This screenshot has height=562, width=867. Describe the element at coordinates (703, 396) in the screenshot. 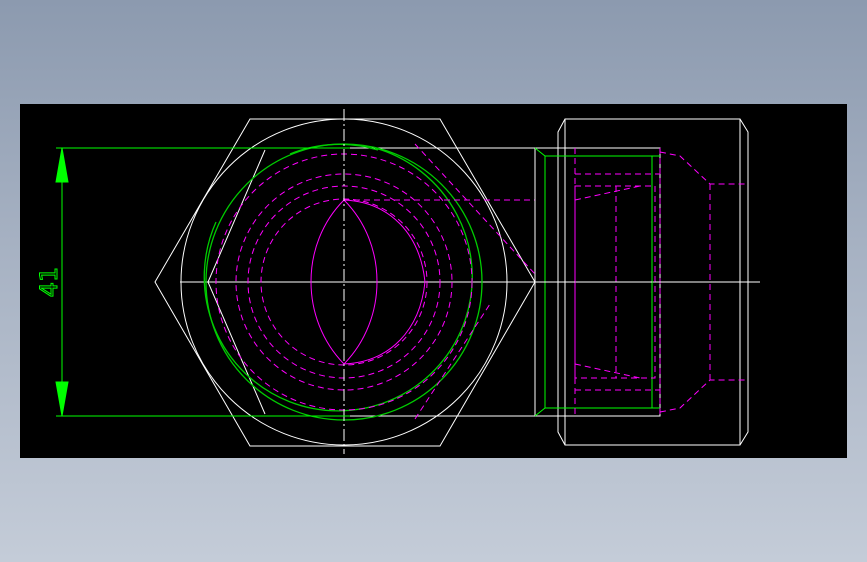

I see `hidden-taper-bottom` at that location.